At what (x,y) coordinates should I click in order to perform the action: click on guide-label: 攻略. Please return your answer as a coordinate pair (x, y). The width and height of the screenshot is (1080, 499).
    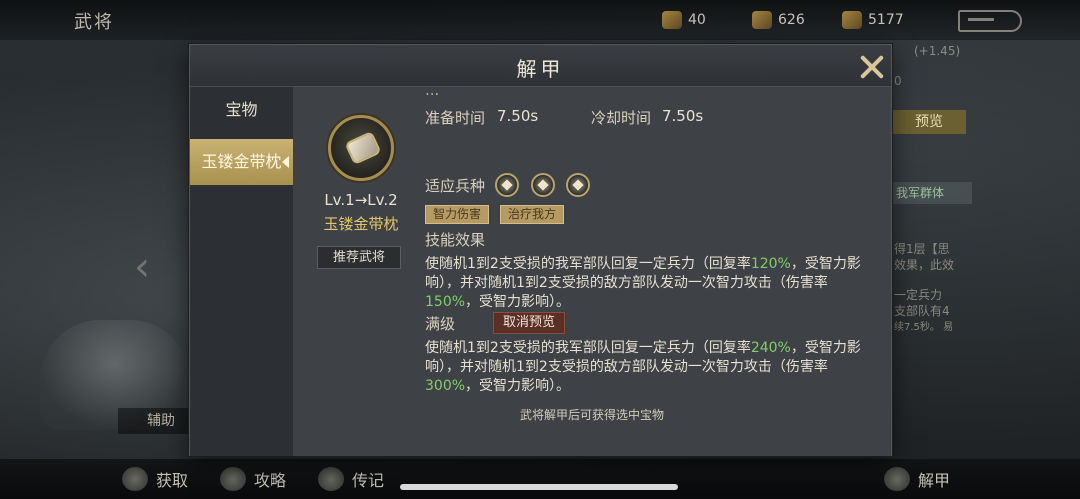
    Looking at the image, I should click on (270, 480).